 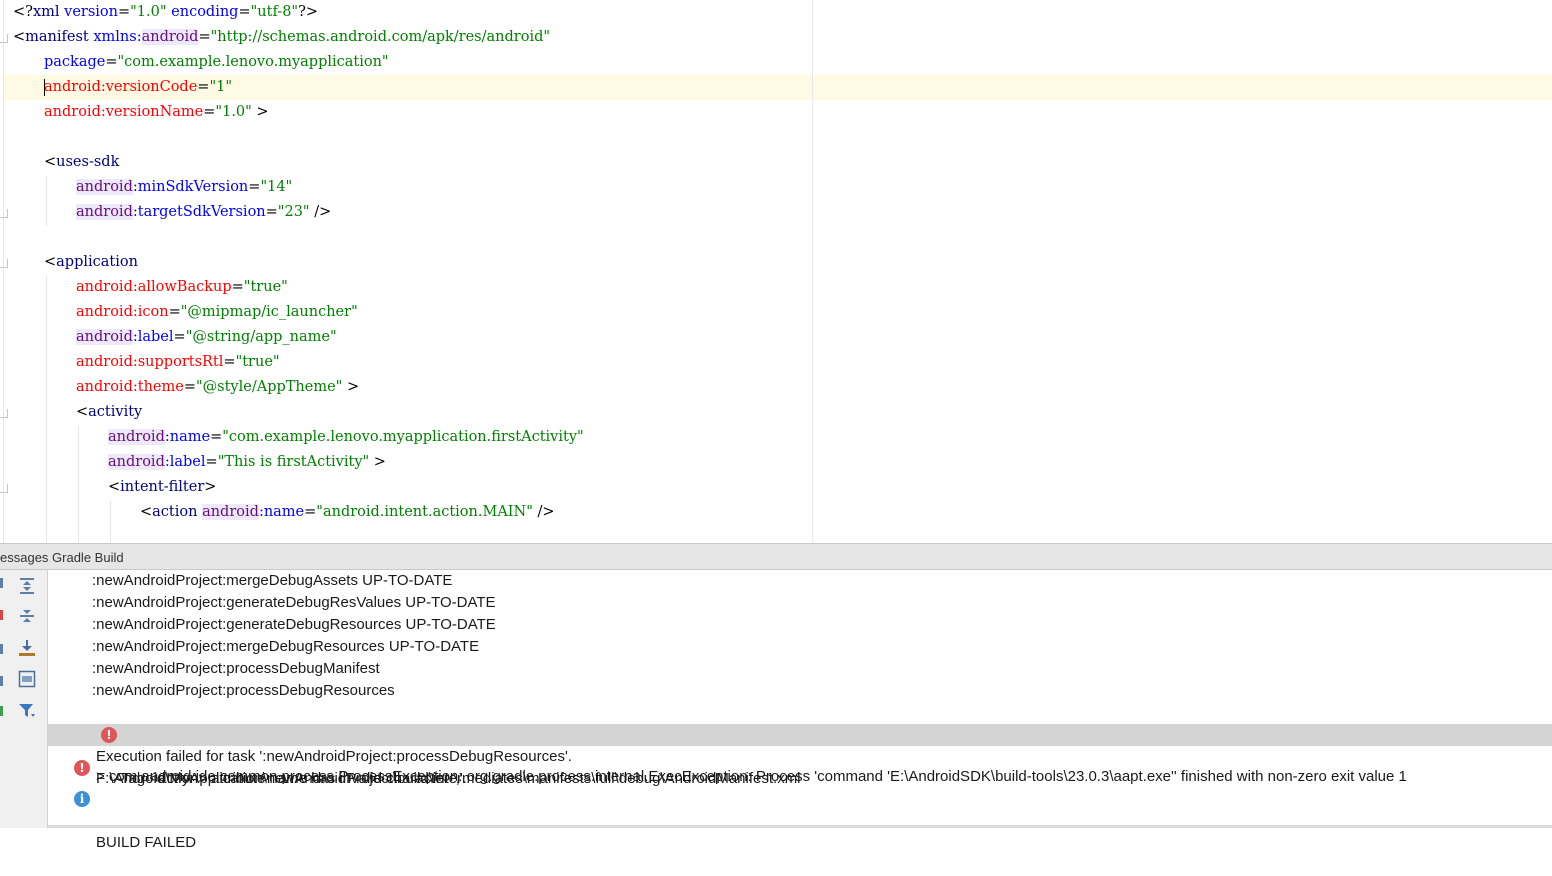 What do you see at coordinates (206, 337) in the screenshot?
I see `code-line: android:label="@string/app_name"` at bounding box center [206, 337].